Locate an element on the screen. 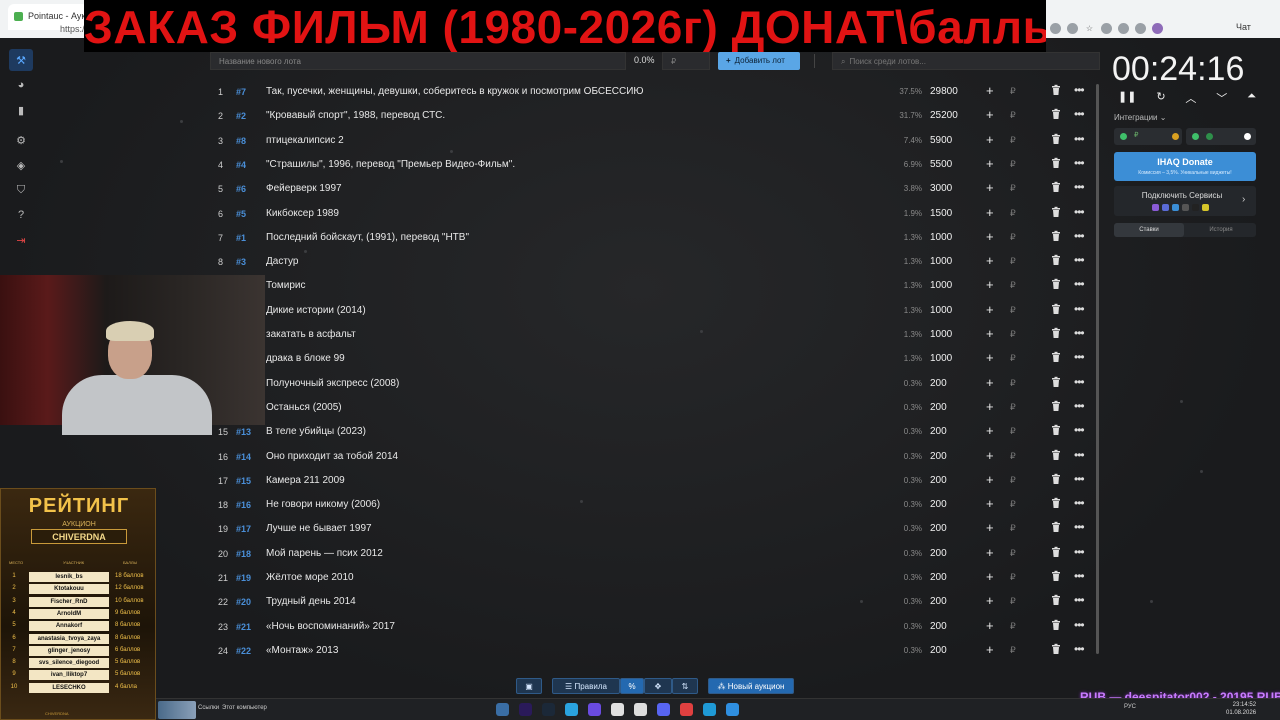  lot-name: В теле убийцы (2023) is located at coordinates (316, 431).